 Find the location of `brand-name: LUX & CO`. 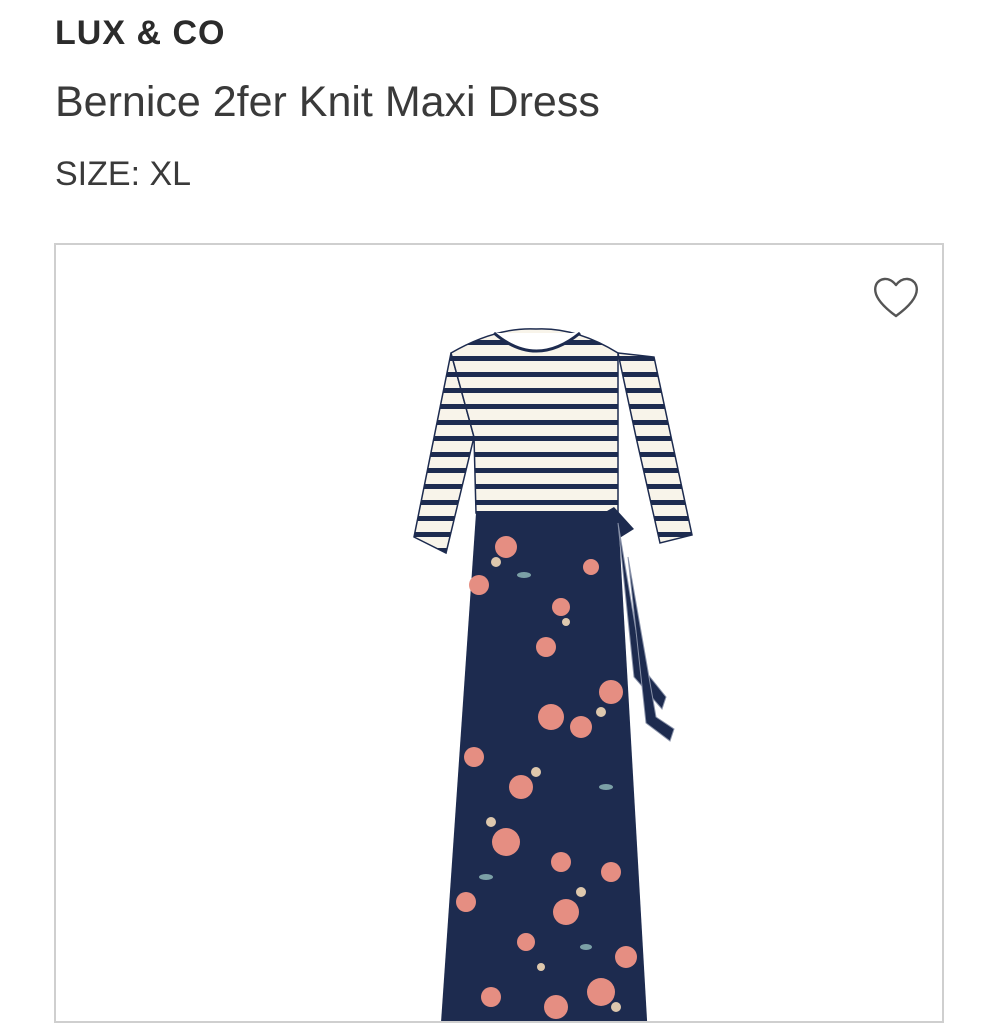

brand-name: LUX & CO is located at coordinates (140, 33).